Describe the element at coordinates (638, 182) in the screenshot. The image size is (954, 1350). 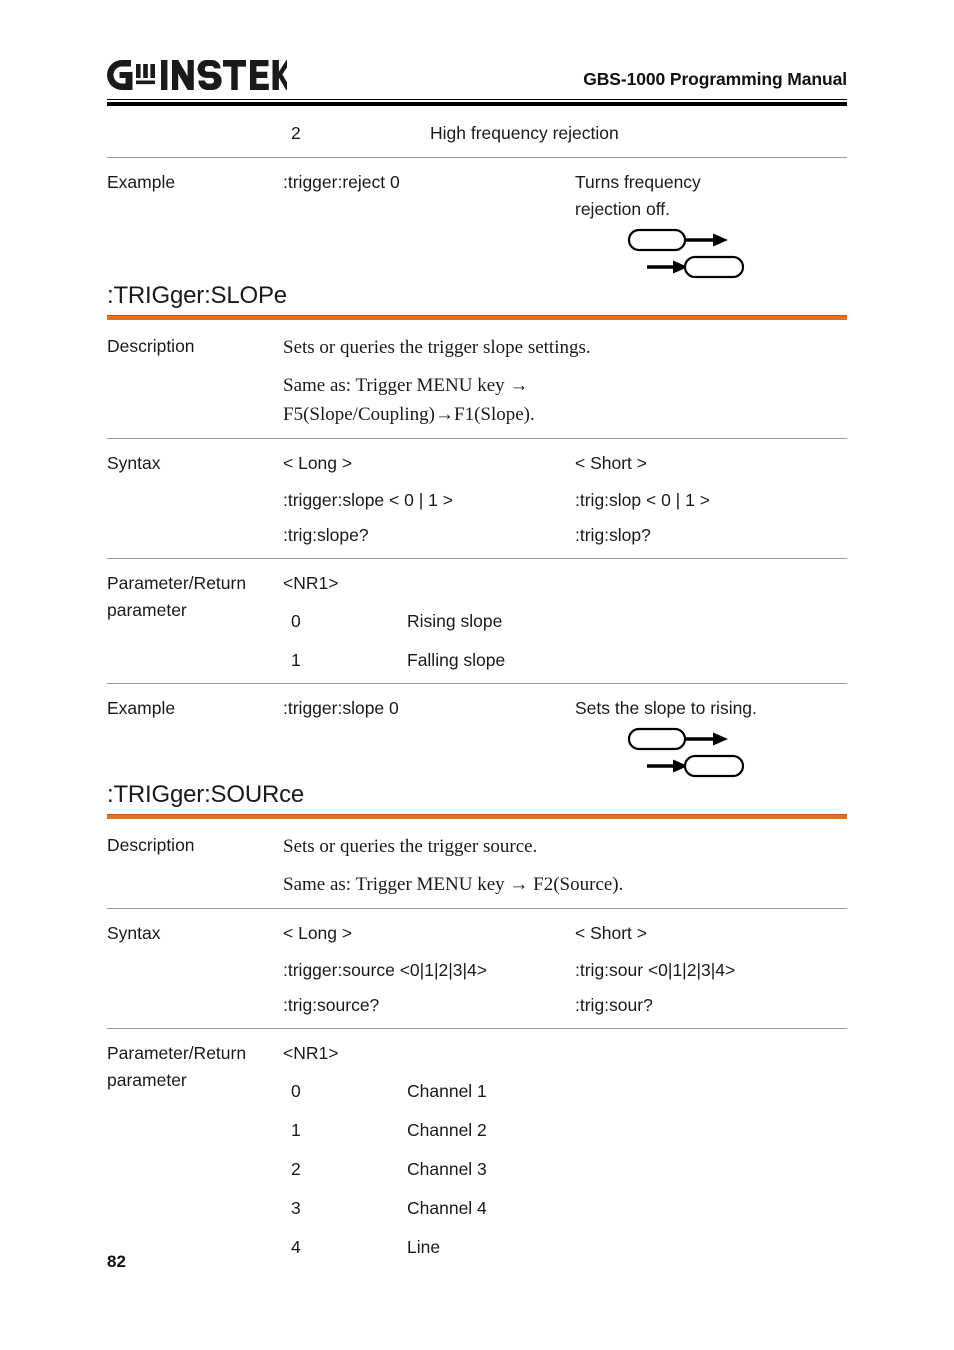
I see `example-result-line-1: Turns frequency` at that location.